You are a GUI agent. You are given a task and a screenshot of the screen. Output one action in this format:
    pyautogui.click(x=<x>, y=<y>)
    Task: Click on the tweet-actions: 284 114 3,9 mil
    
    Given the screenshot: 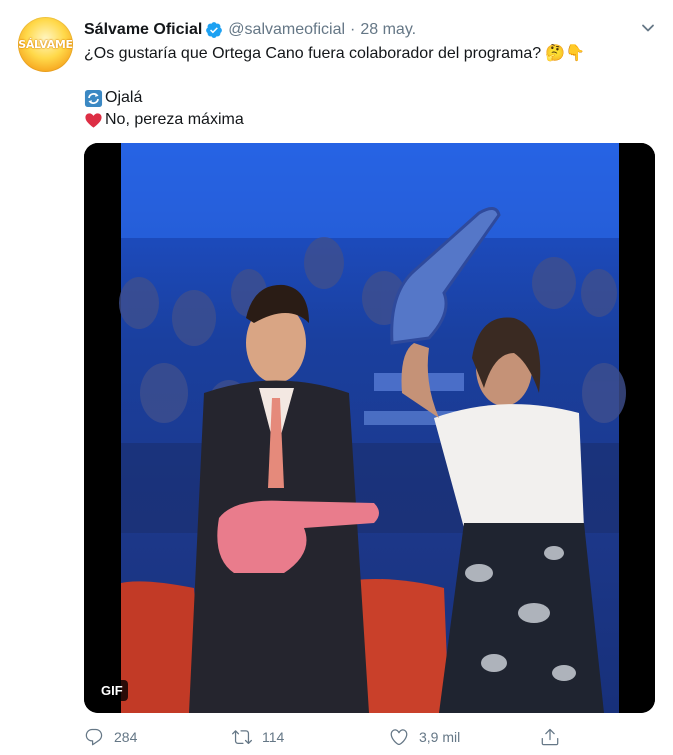 What is the action you would take?
    pyautogui.click(x=369, y=737)
    